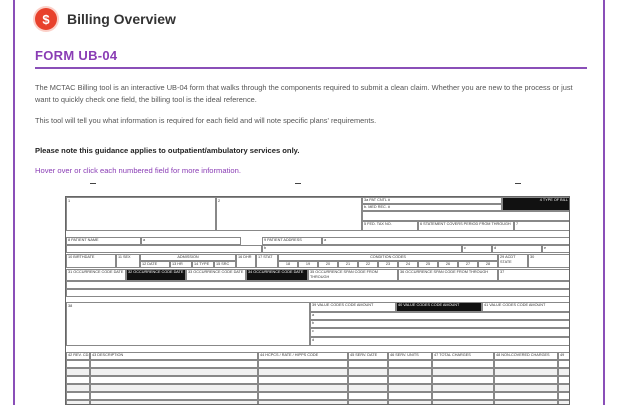 The width and height of the screenshot is (621, 405). Describe the element at coordinates (289, 214) in the screenshot. I see `field-2: 2` at that location.